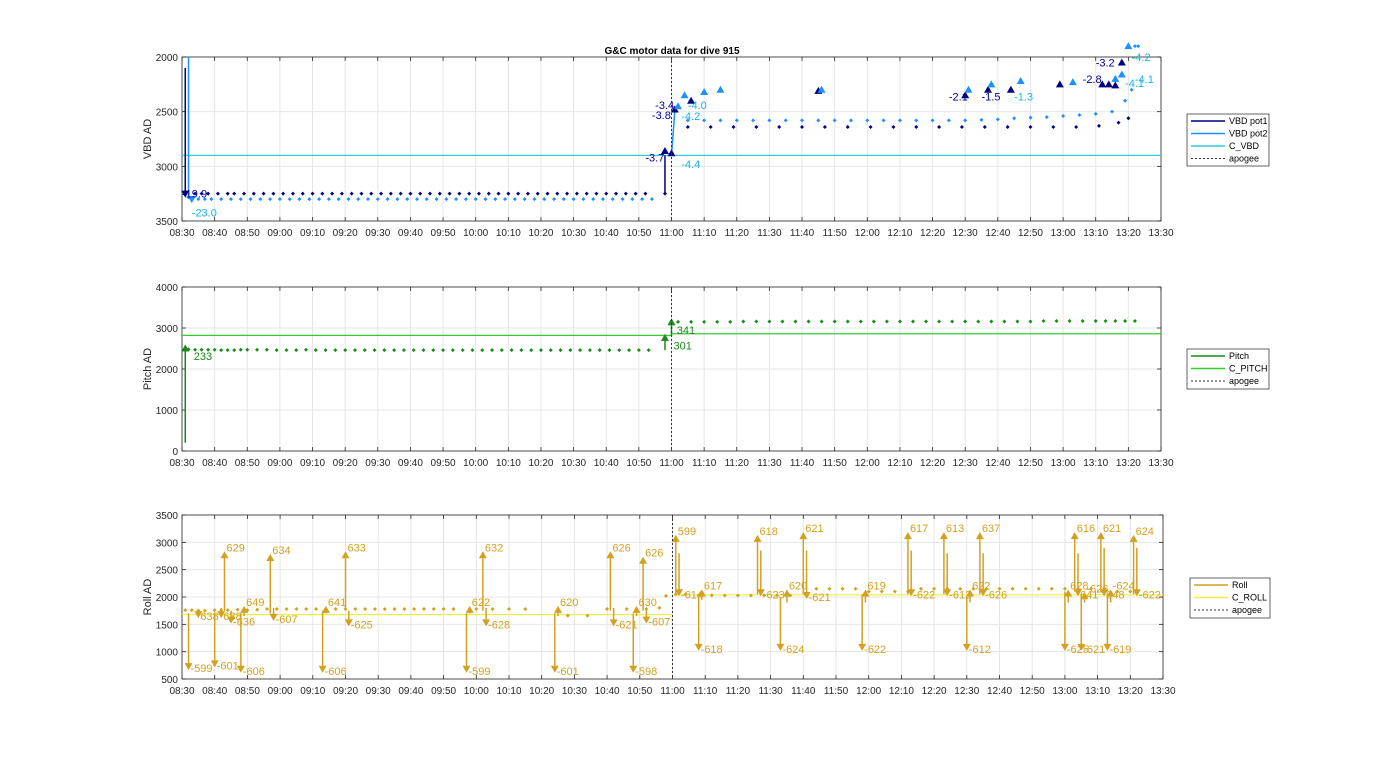 Image resolution: width=1400 pixels, height=764 pixels. Describe the element at coordinates (712, 650) in the screenshot. I see `roll-annotation: -618` at that location.